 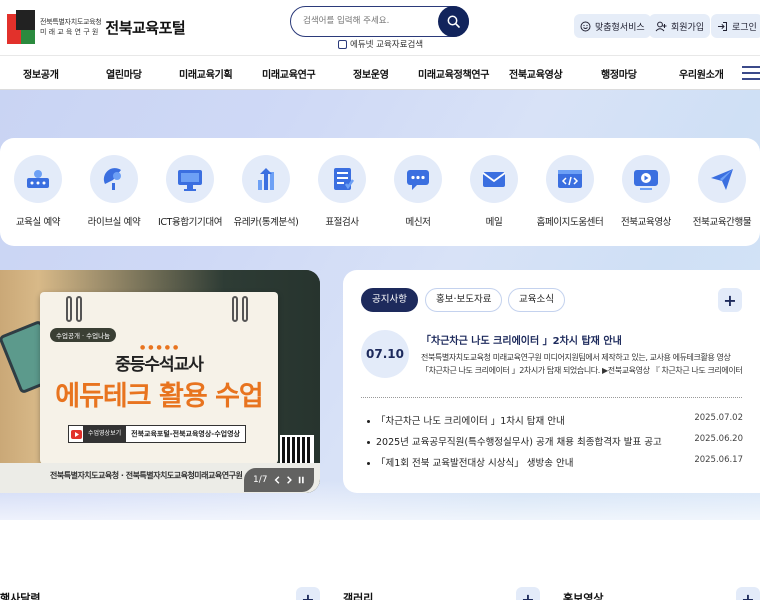 I want to click on quick-label: 전북교육간행물, so click(x=722, y=222).